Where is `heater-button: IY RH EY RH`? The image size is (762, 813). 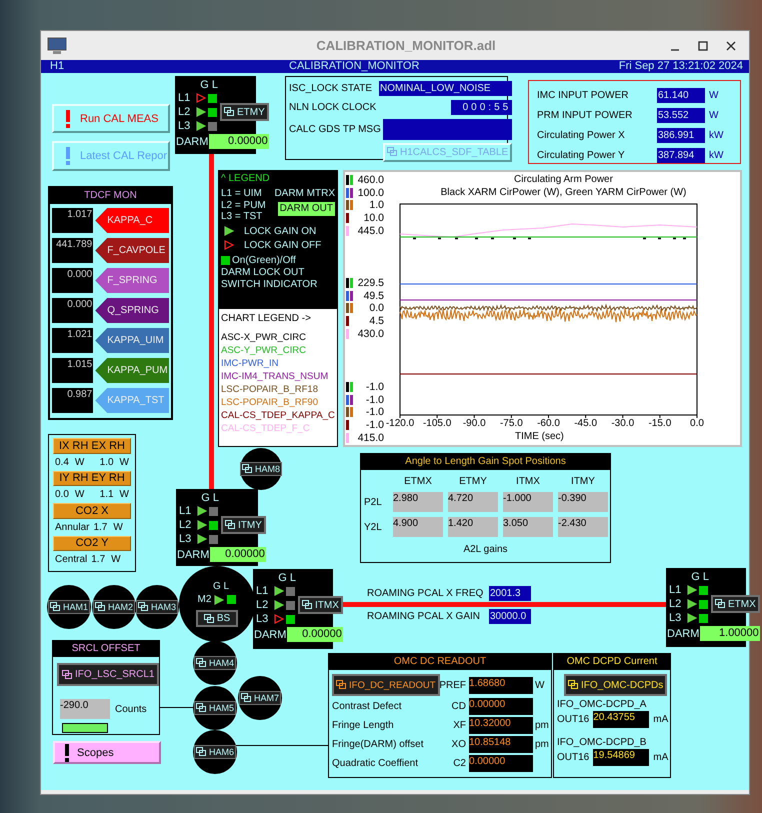
heater-button: IY RH EY RH is located at coordinates (92, 478).